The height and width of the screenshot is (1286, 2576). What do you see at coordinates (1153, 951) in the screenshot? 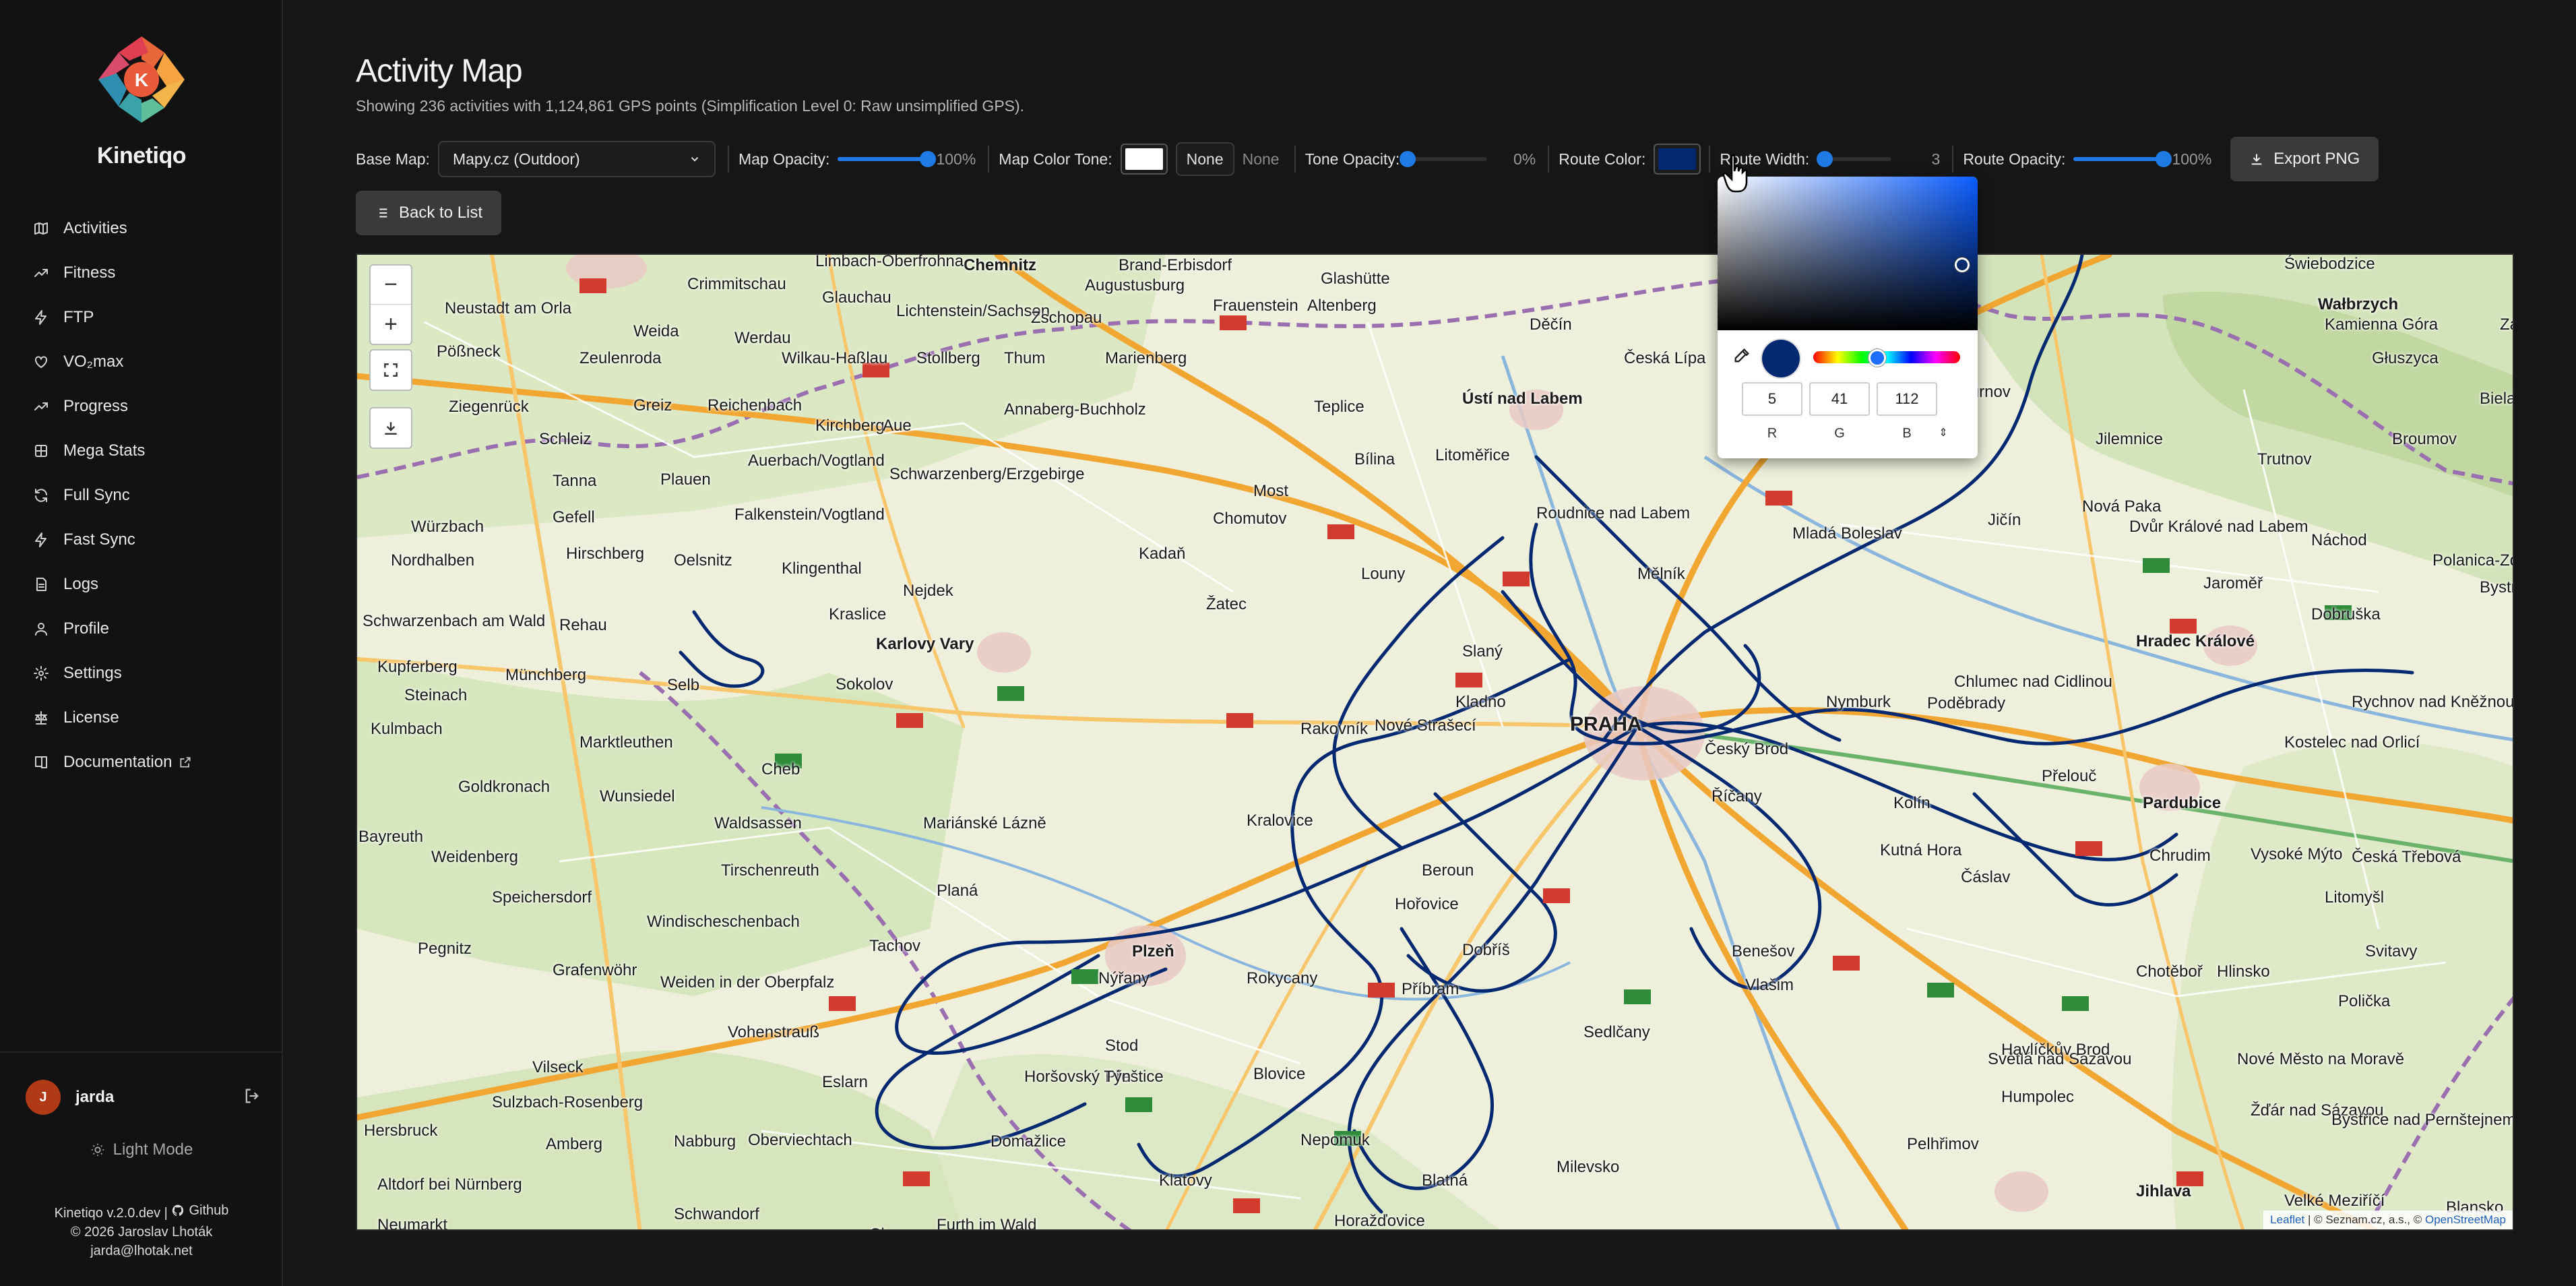
I see `map-place-label: Plzeň` at bounding box center [1153, 951].